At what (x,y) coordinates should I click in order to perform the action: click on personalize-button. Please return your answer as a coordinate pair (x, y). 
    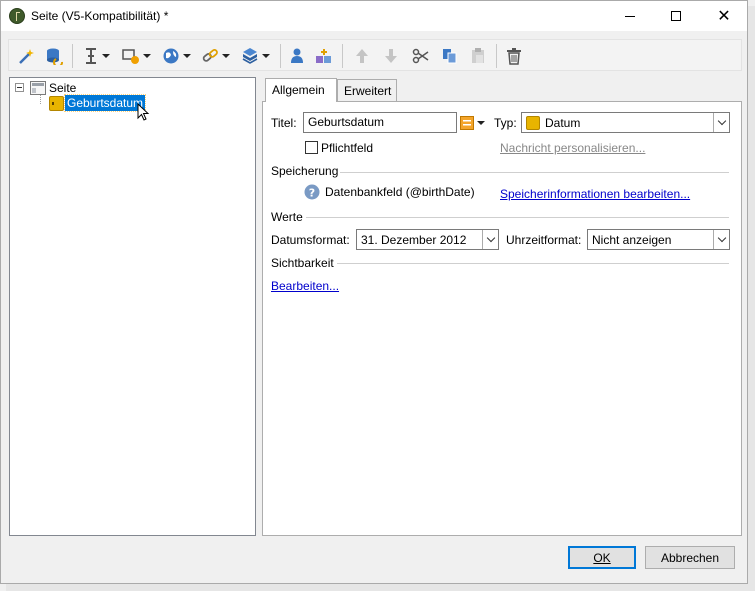
    Looking at the image, I should click on (472, 123).